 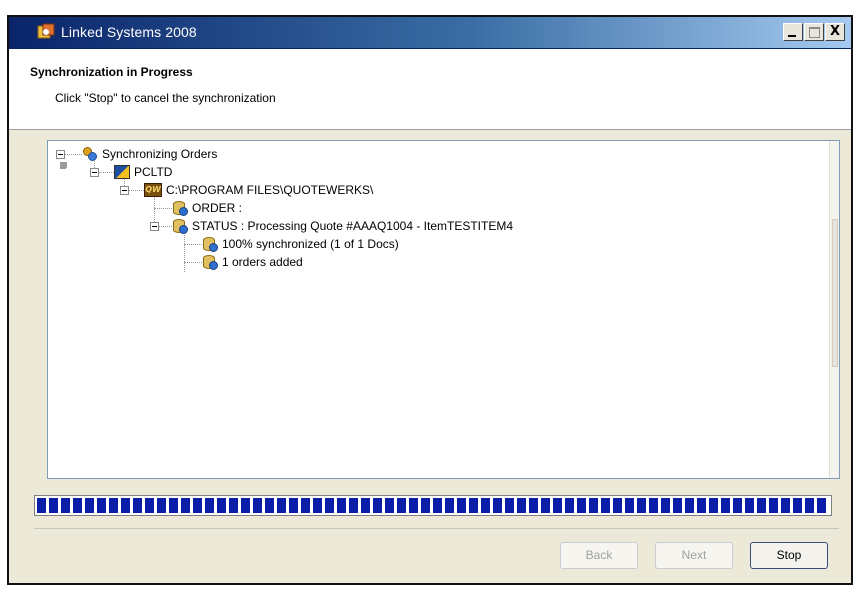 I want to click on window-title: Linked Systems 2008, so click(x=129, y=32).